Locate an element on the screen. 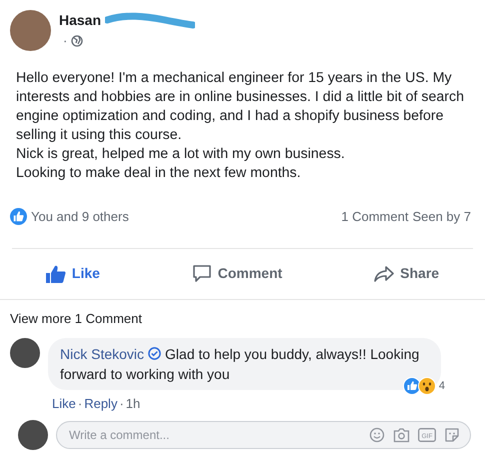  seen-count: Seen by 7 is located at coordinates (441, 216).